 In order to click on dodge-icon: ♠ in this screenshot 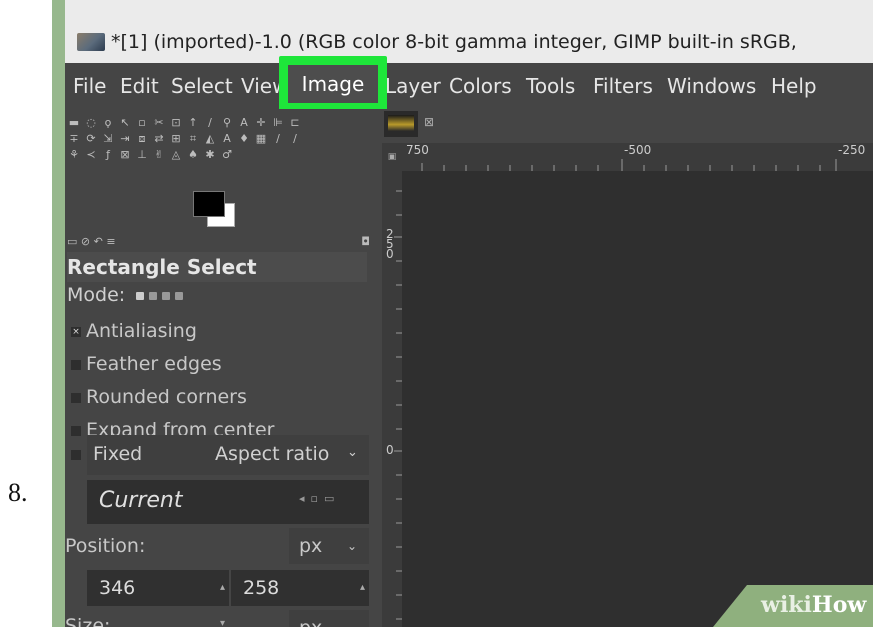, I will do `click(193, 155)`.